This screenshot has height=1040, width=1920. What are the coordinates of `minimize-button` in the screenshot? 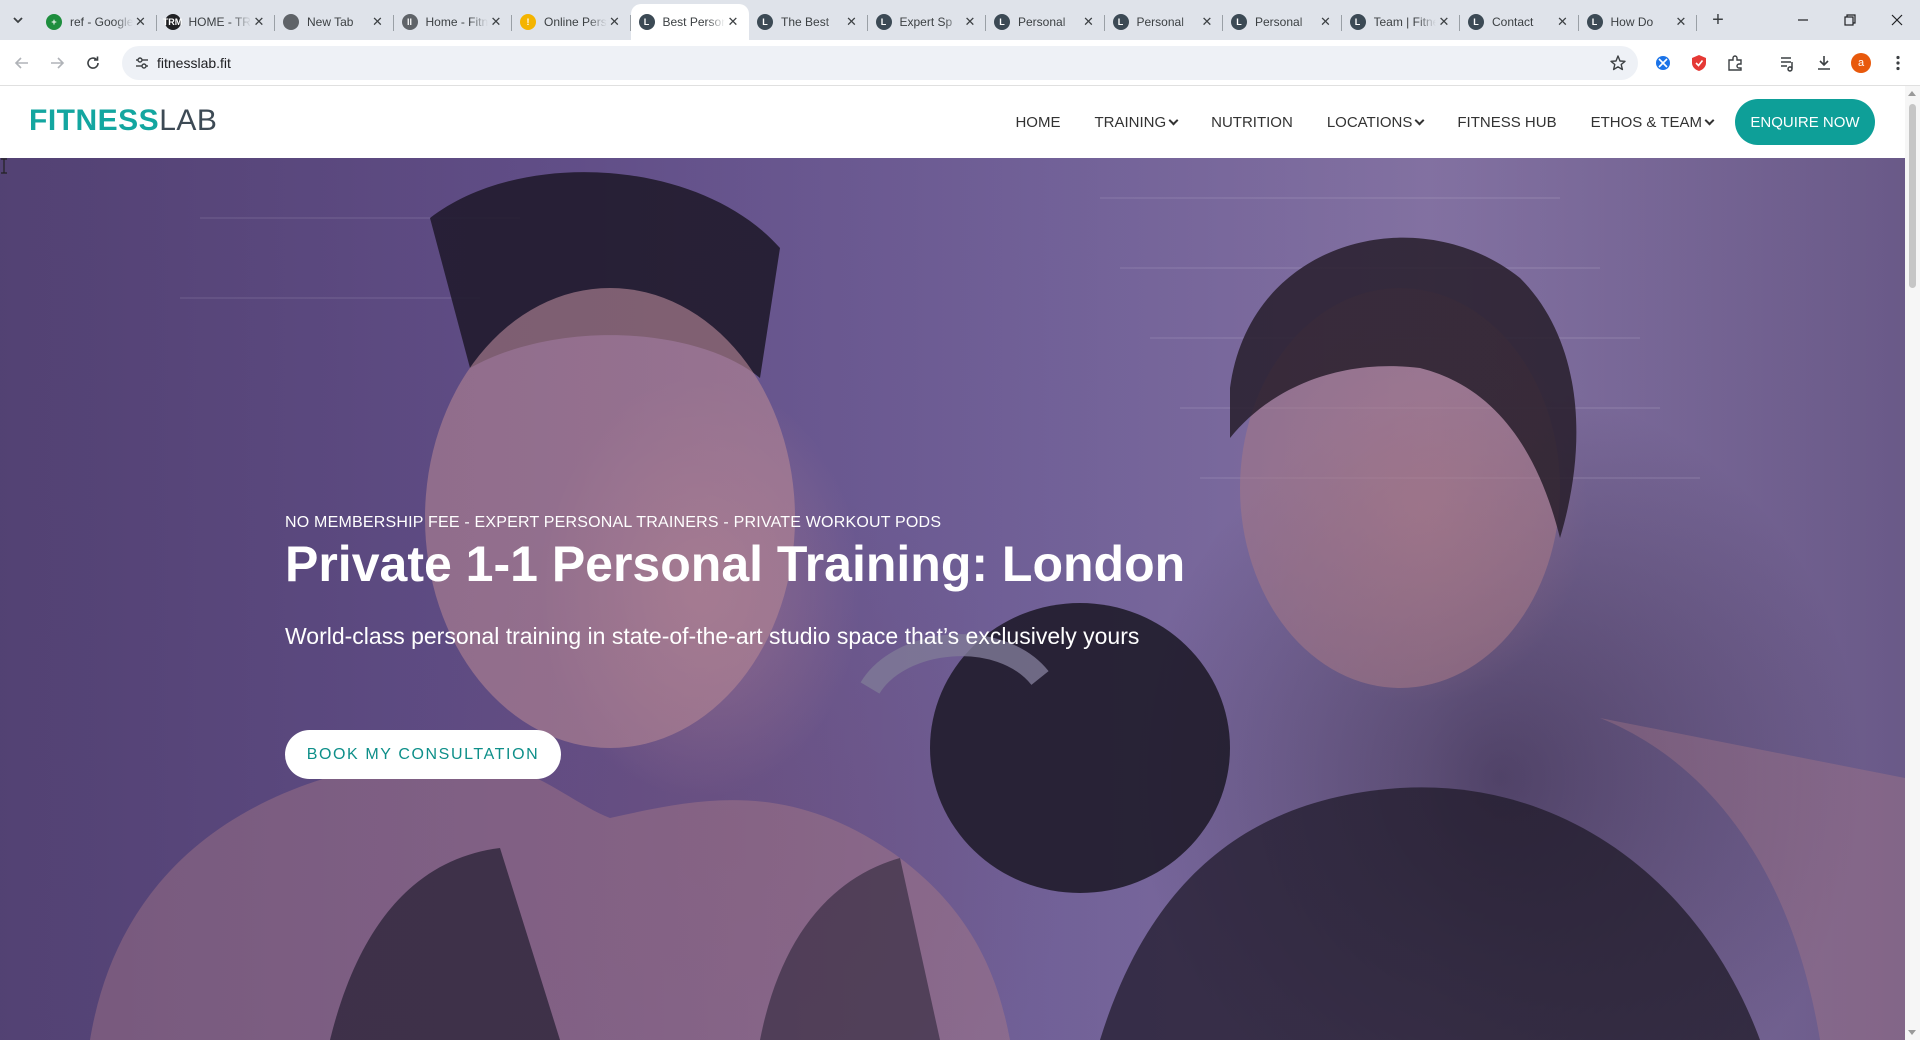 It's located at (1803, 20).